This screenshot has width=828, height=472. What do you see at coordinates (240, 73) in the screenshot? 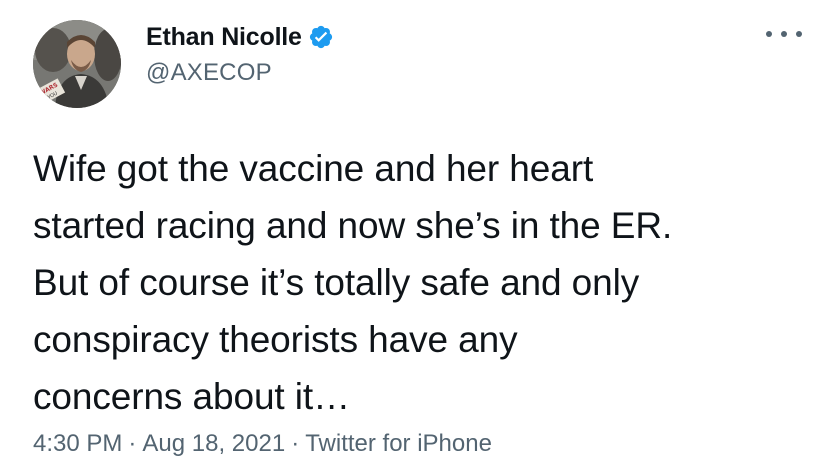
I see `author-handle: @AXECOP` at bounding box center [240, 73].